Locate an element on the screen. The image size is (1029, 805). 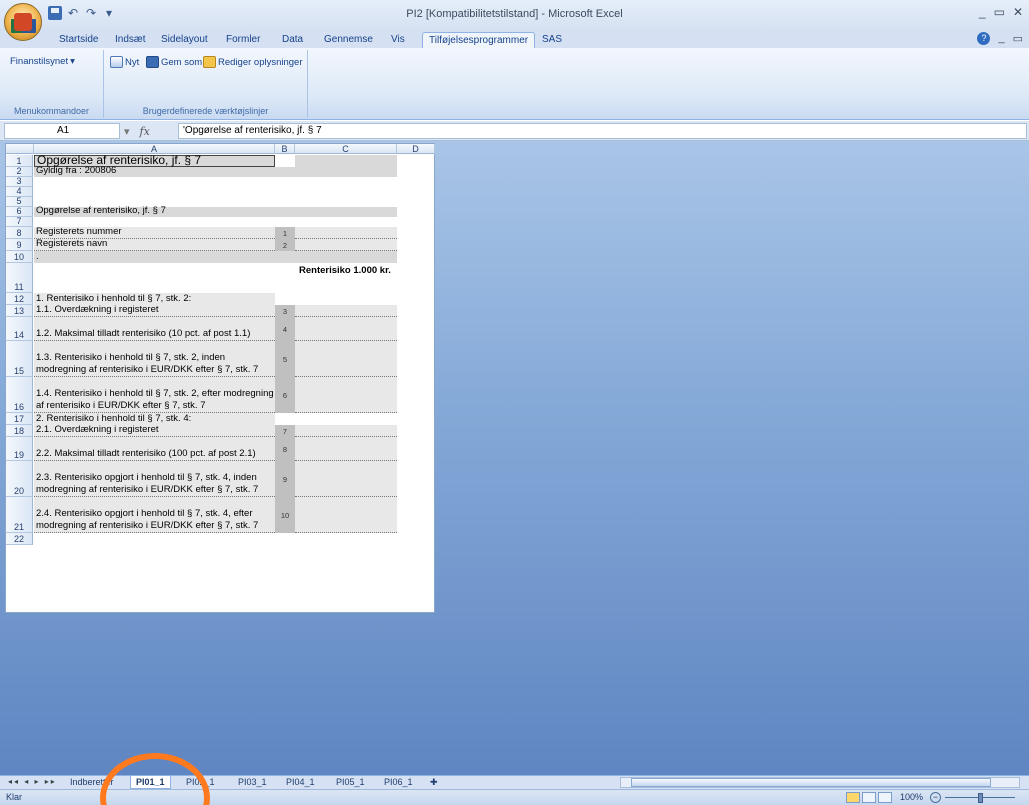
zoom-level: 100% is located at coordinates (911, 797).